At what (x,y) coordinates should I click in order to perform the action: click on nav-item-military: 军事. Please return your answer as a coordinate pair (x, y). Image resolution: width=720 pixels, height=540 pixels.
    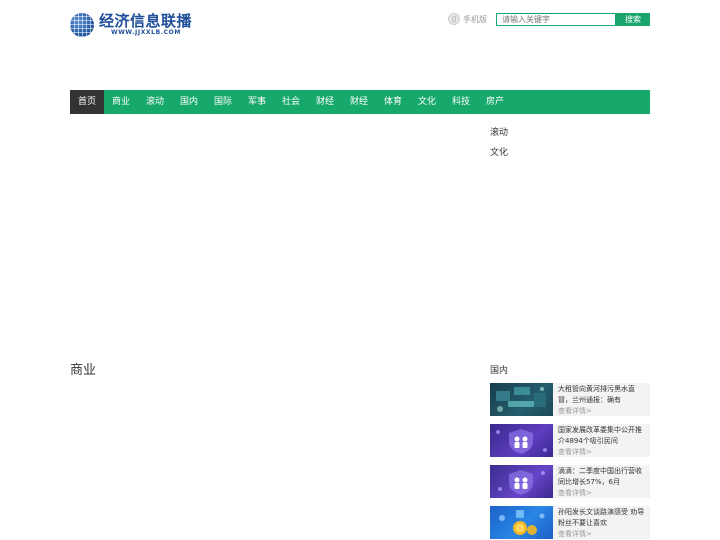
    Looking at the image, I should click on (257, 102).